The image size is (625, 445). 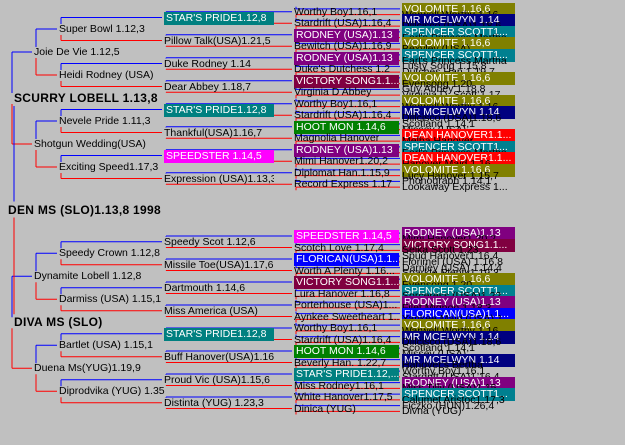 What do you see at coordinates (84, 210) in the screenshot?
I see `horse-name-major: DEN MS (SLO)1.13,8 1998` at bounding box center [84, 210].